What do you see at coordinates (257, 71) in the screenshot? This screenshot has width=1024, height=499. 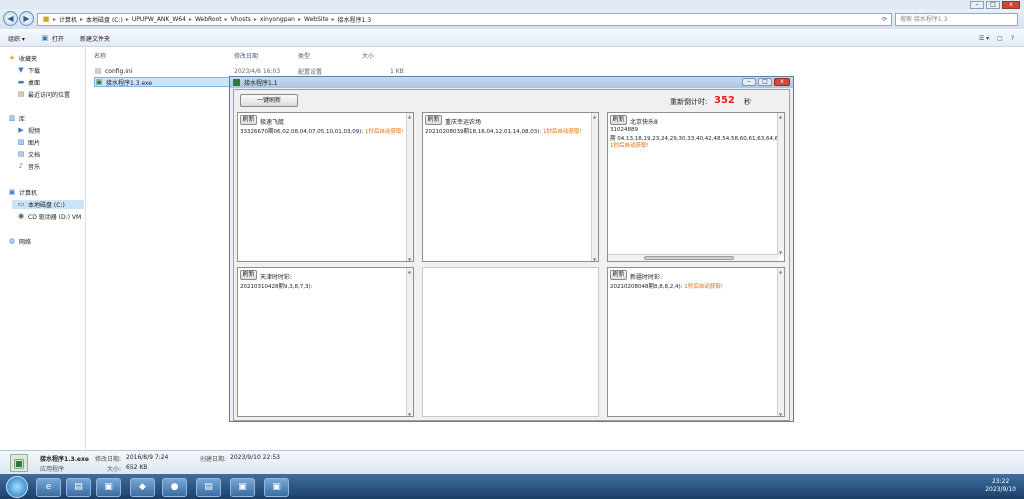 I see `file-date: 2023/4/6 16:03` at bounding box center [257, 71].